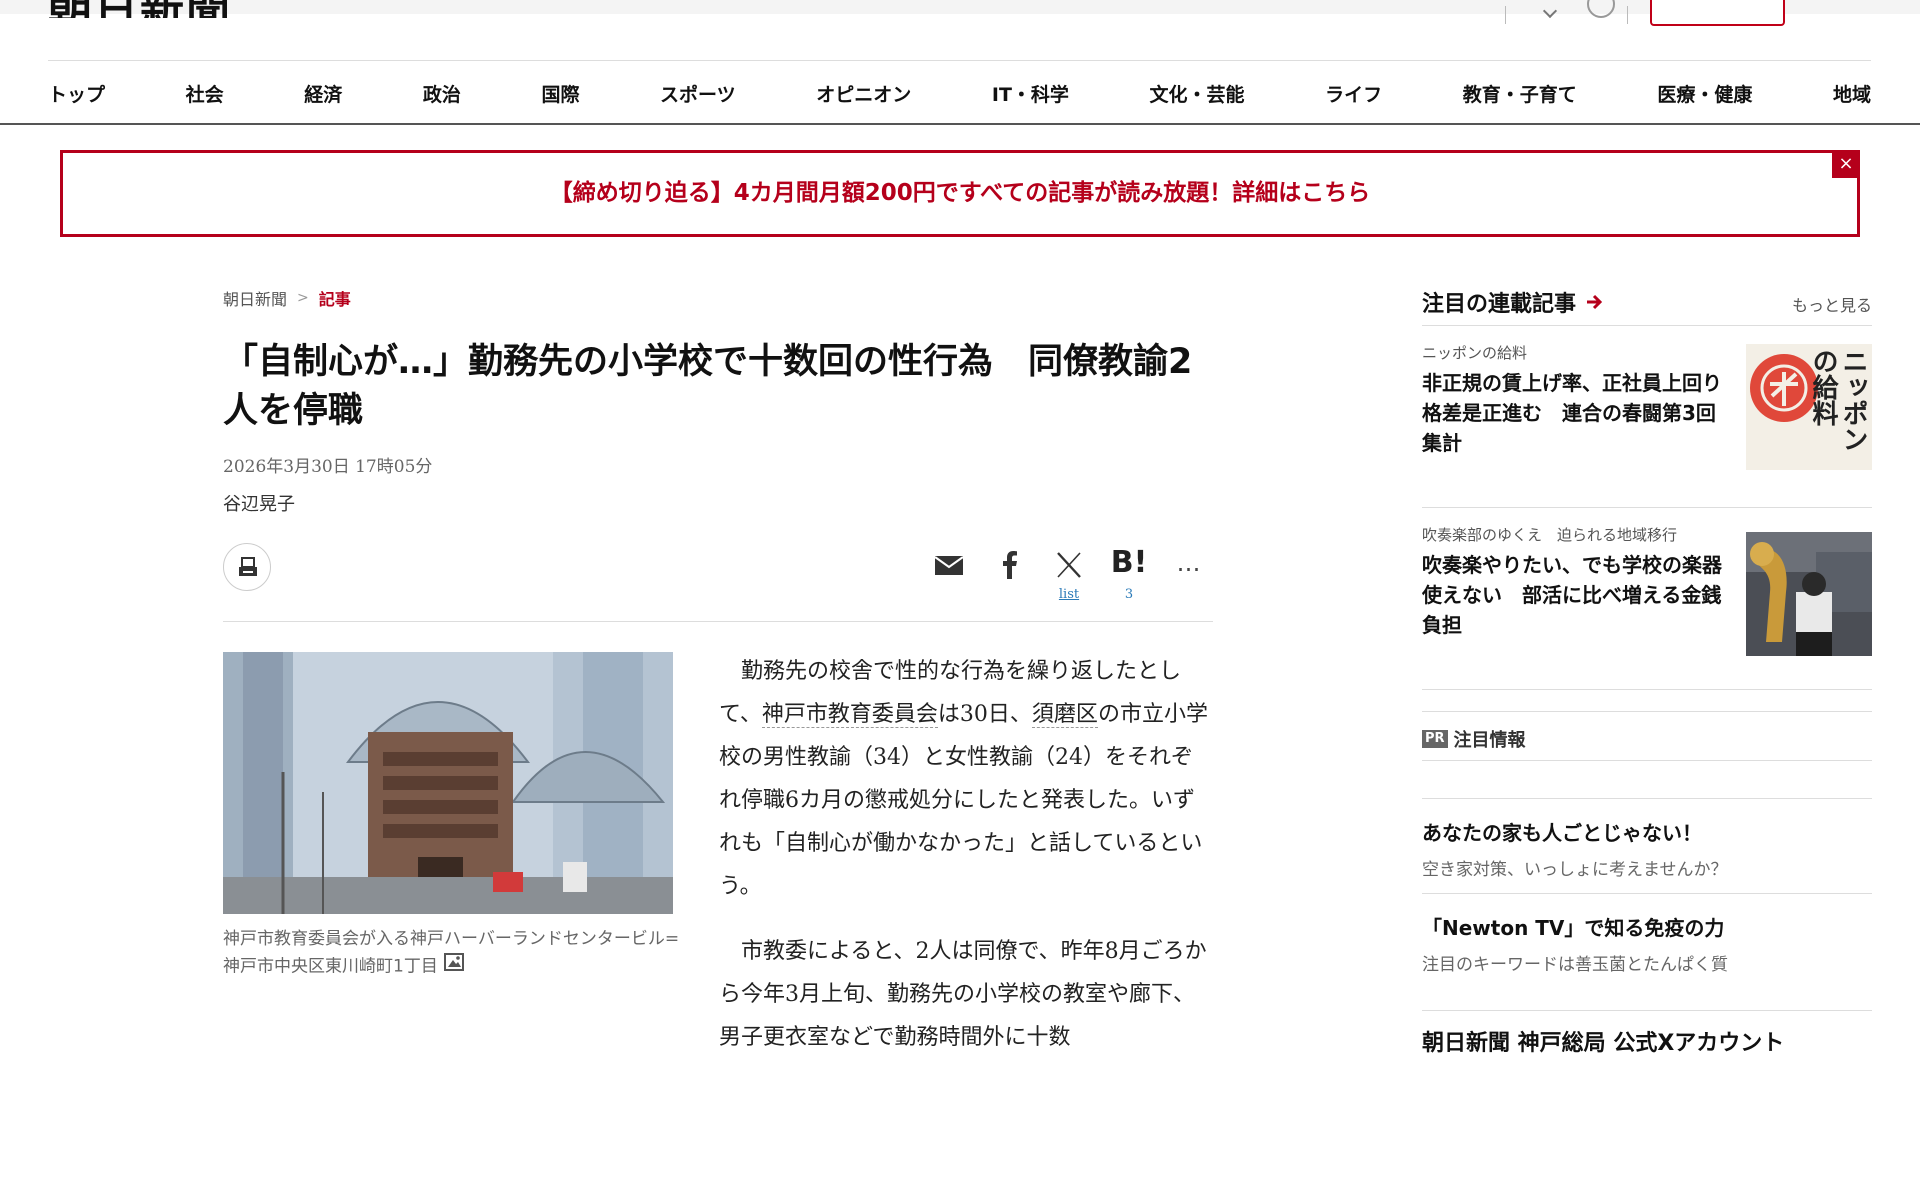  I want to click on share-facebook-button, so click(1010, 578).